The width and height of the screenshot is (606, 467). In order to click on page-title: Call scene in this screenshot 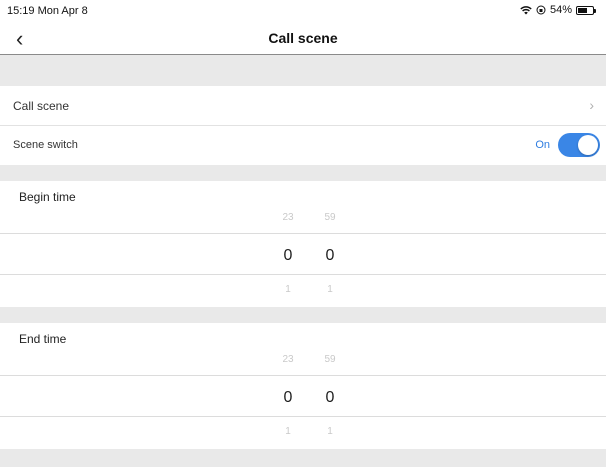, I will do `click(303, 38)`.